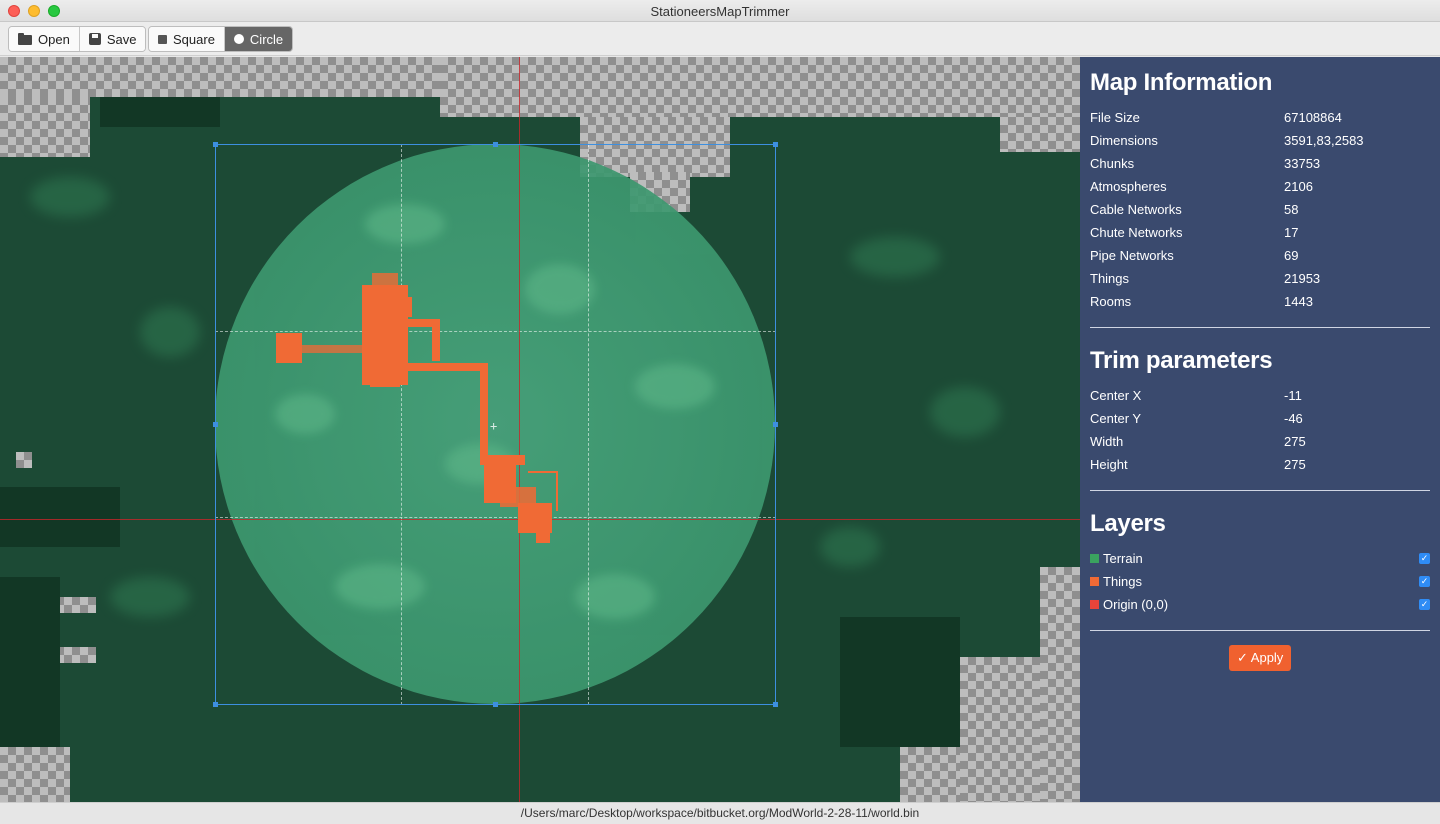 This screenshot has height=824, width=1440. What do you see at coordinates (1293, 395) in the screenshot?
I see `trim-param-value: -11` at bounding box center [1293, 395].